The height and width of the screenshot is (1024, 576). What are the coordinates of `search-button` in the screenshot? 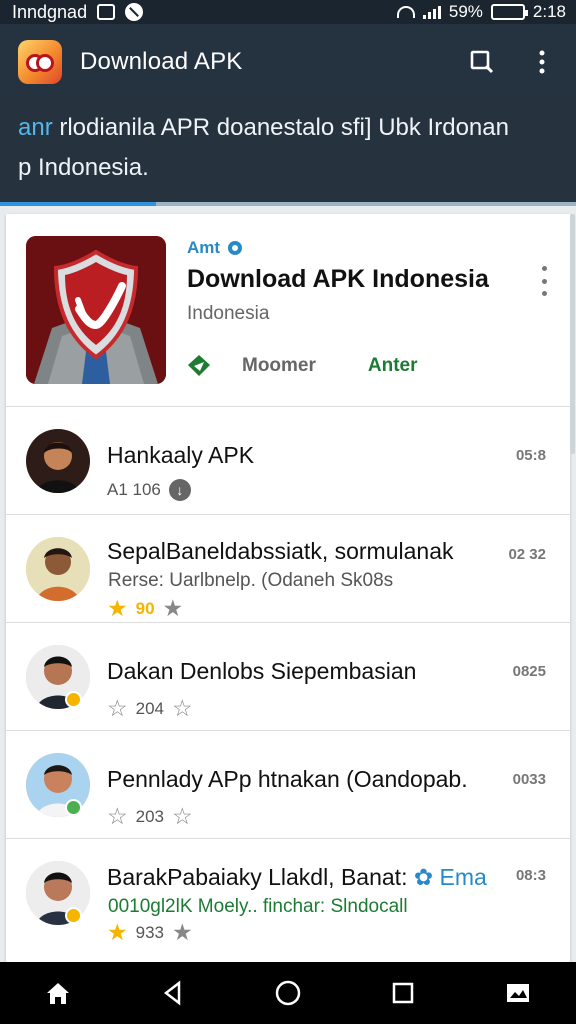 It's located at (482, 62).